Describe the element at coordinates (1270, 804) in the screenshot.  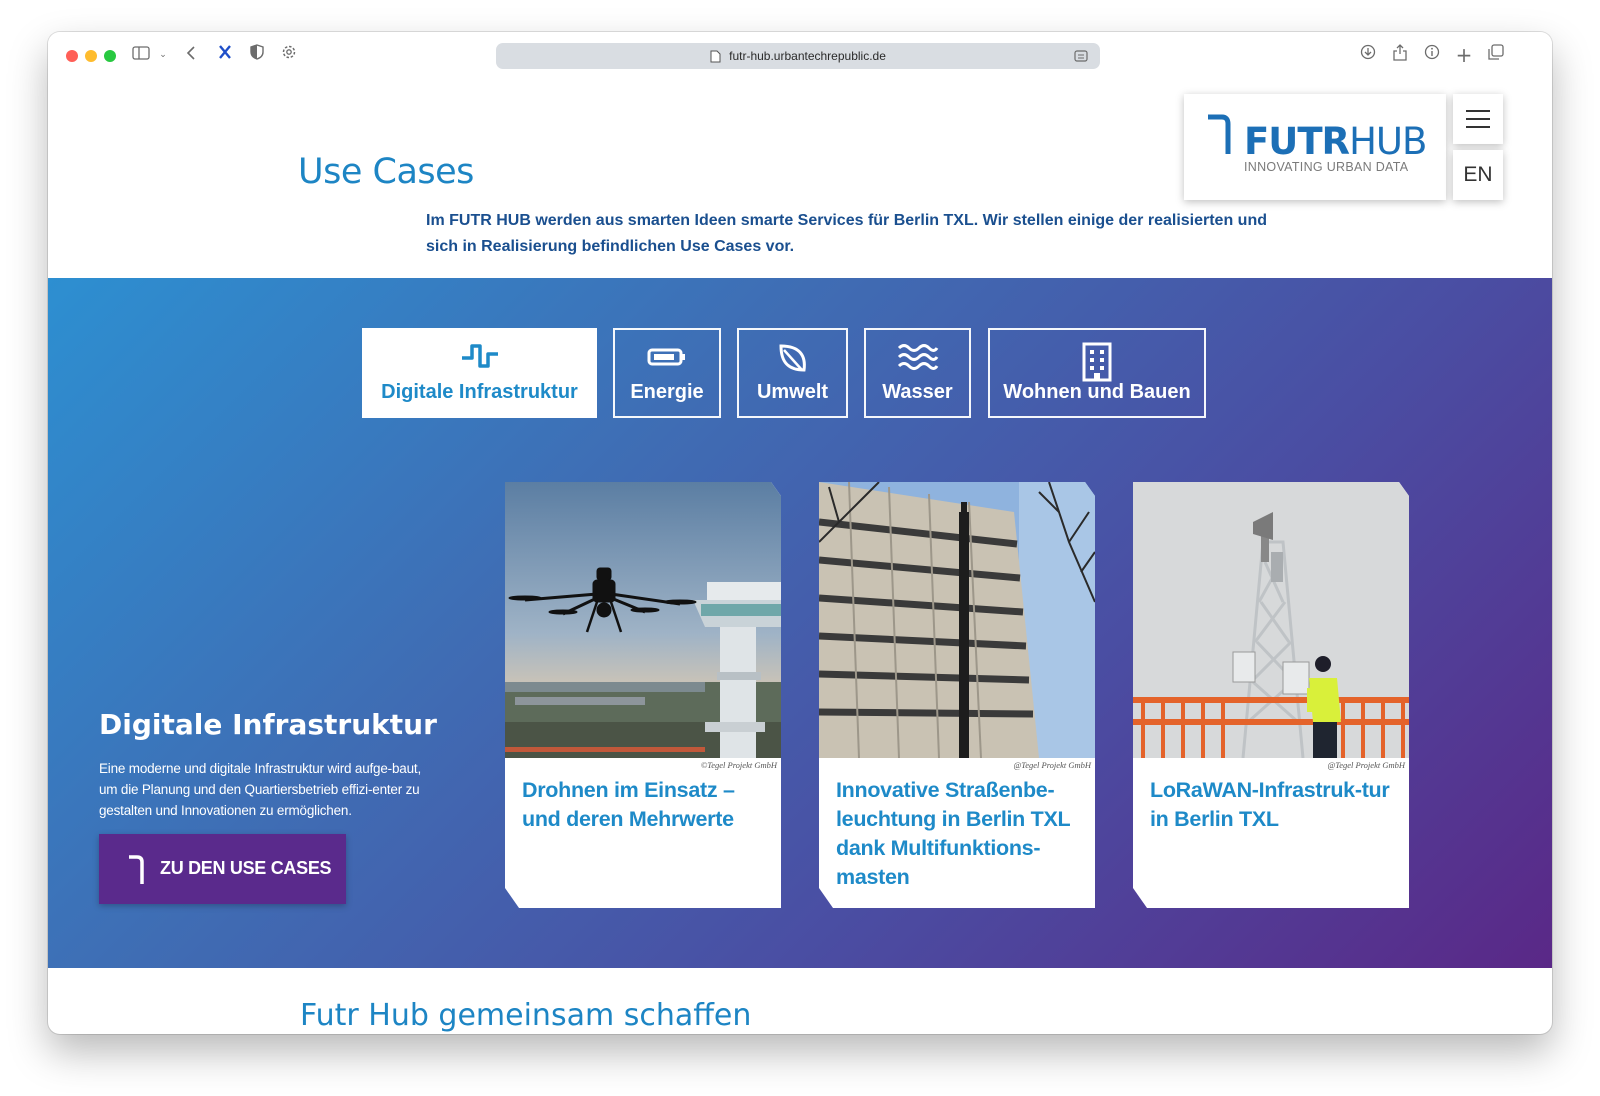
I see `card-title: LoRaWAN-Infrastruk-tur in Berlin TXL` at that location.